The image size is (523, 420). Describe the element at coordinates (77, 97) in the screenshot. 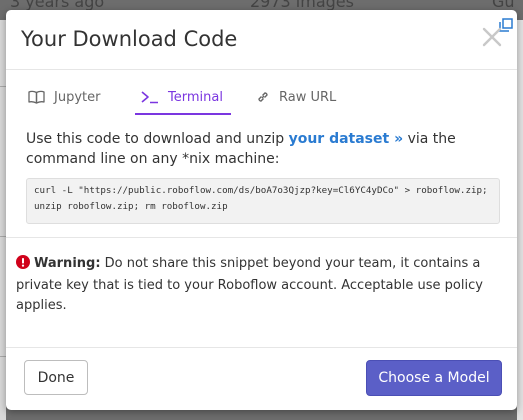

I see `tab-jupyter-label: Jupyter` at that location.